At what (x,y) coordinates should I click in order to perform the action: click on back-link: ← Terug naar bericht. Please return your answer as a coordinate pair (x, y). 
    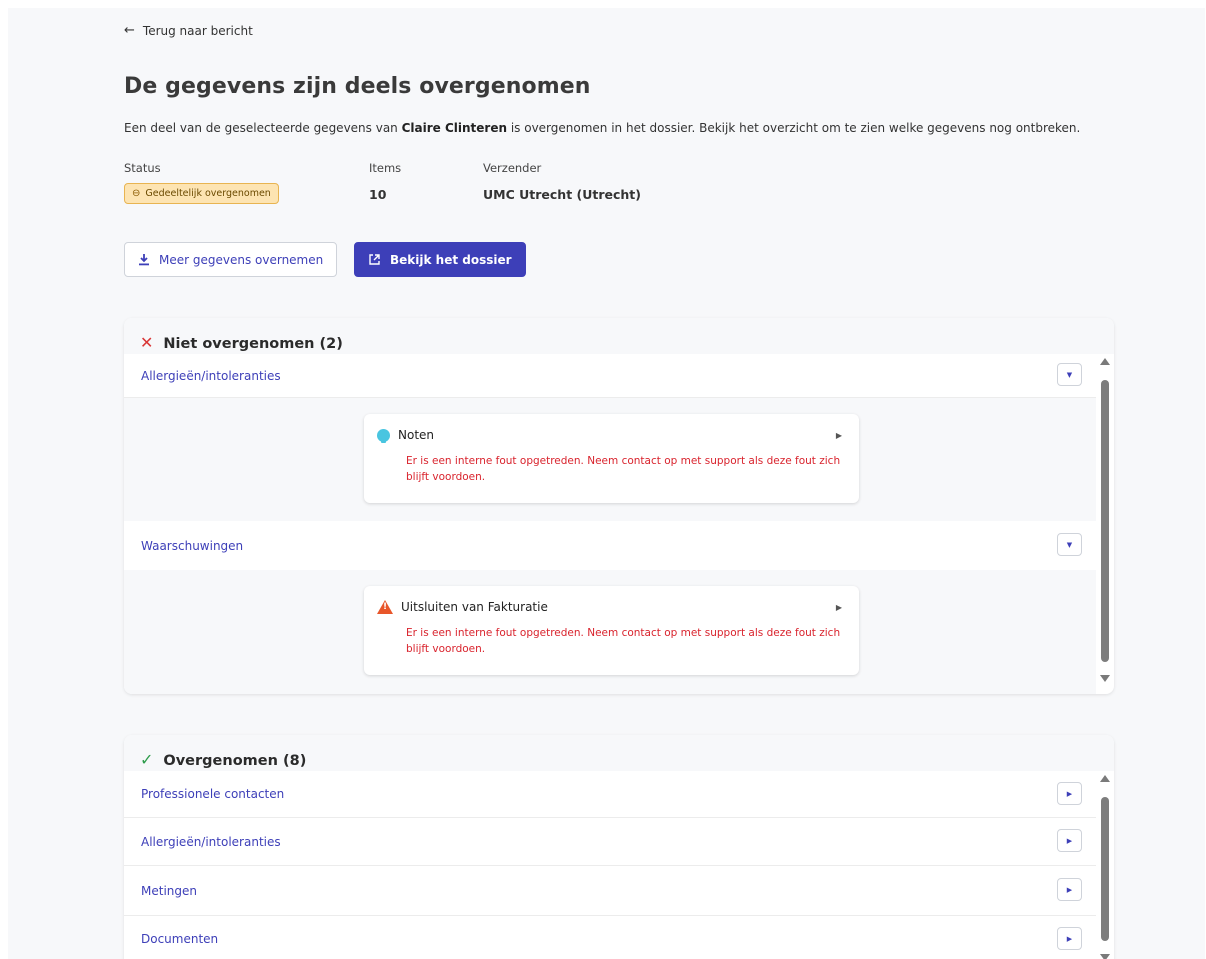
    Looking at the image, I should click on (188, 30).